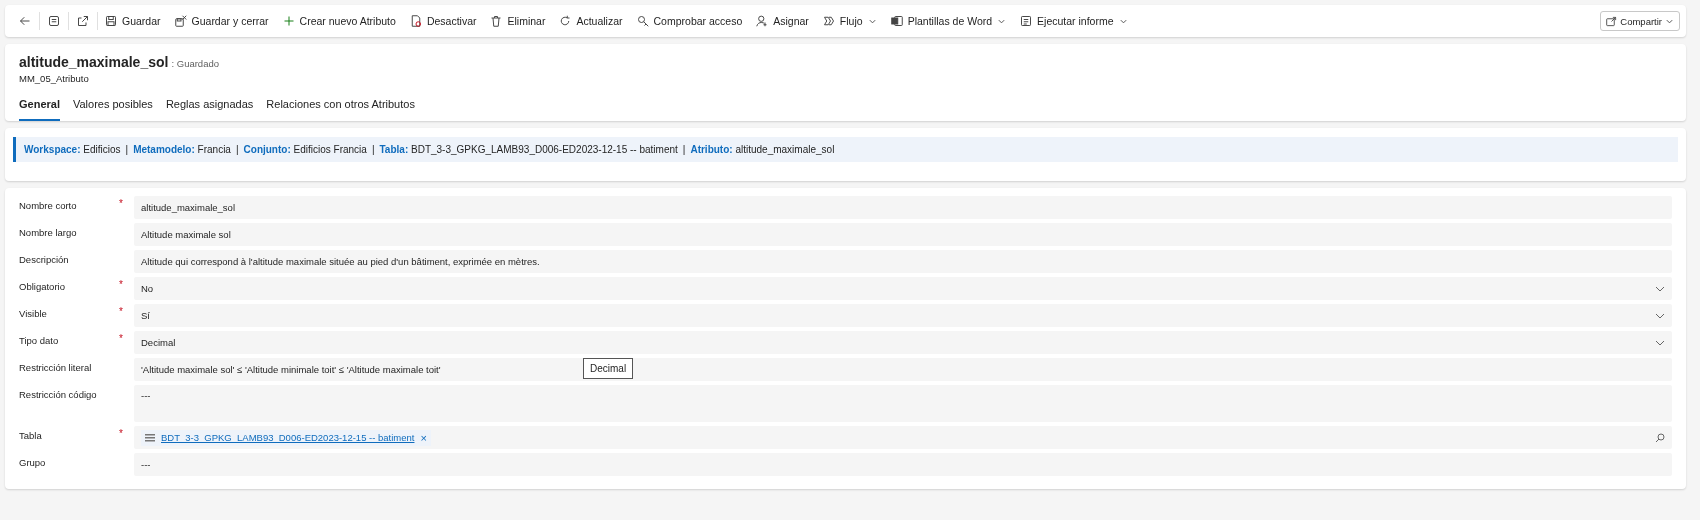 The width and height of the screenshot is (1700, 520). What do you see at coordinates (32, 462) in the screenshot?
I see `field-label: Grupo` at bounding box center [32, 462].